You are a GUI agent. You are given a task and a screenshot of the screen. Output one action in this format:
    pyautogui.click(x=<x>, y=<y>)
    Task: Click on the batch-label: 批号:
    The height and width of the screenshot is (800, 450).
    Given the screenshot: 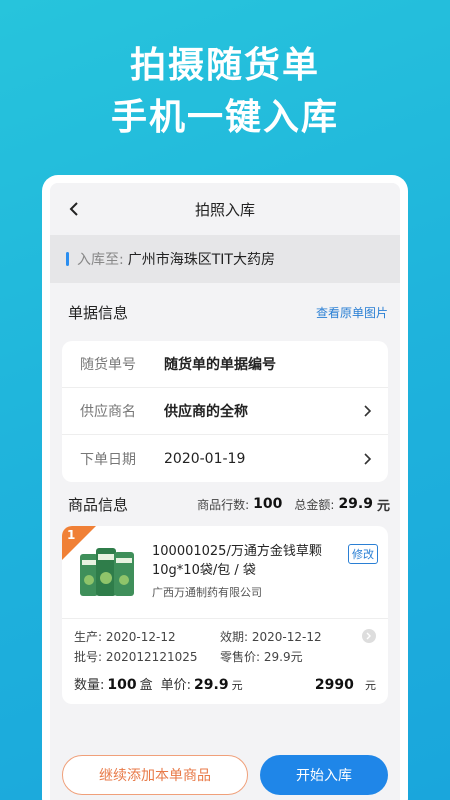 What is the action you would take?
    pyautogui.click(x=88, y=657)
    